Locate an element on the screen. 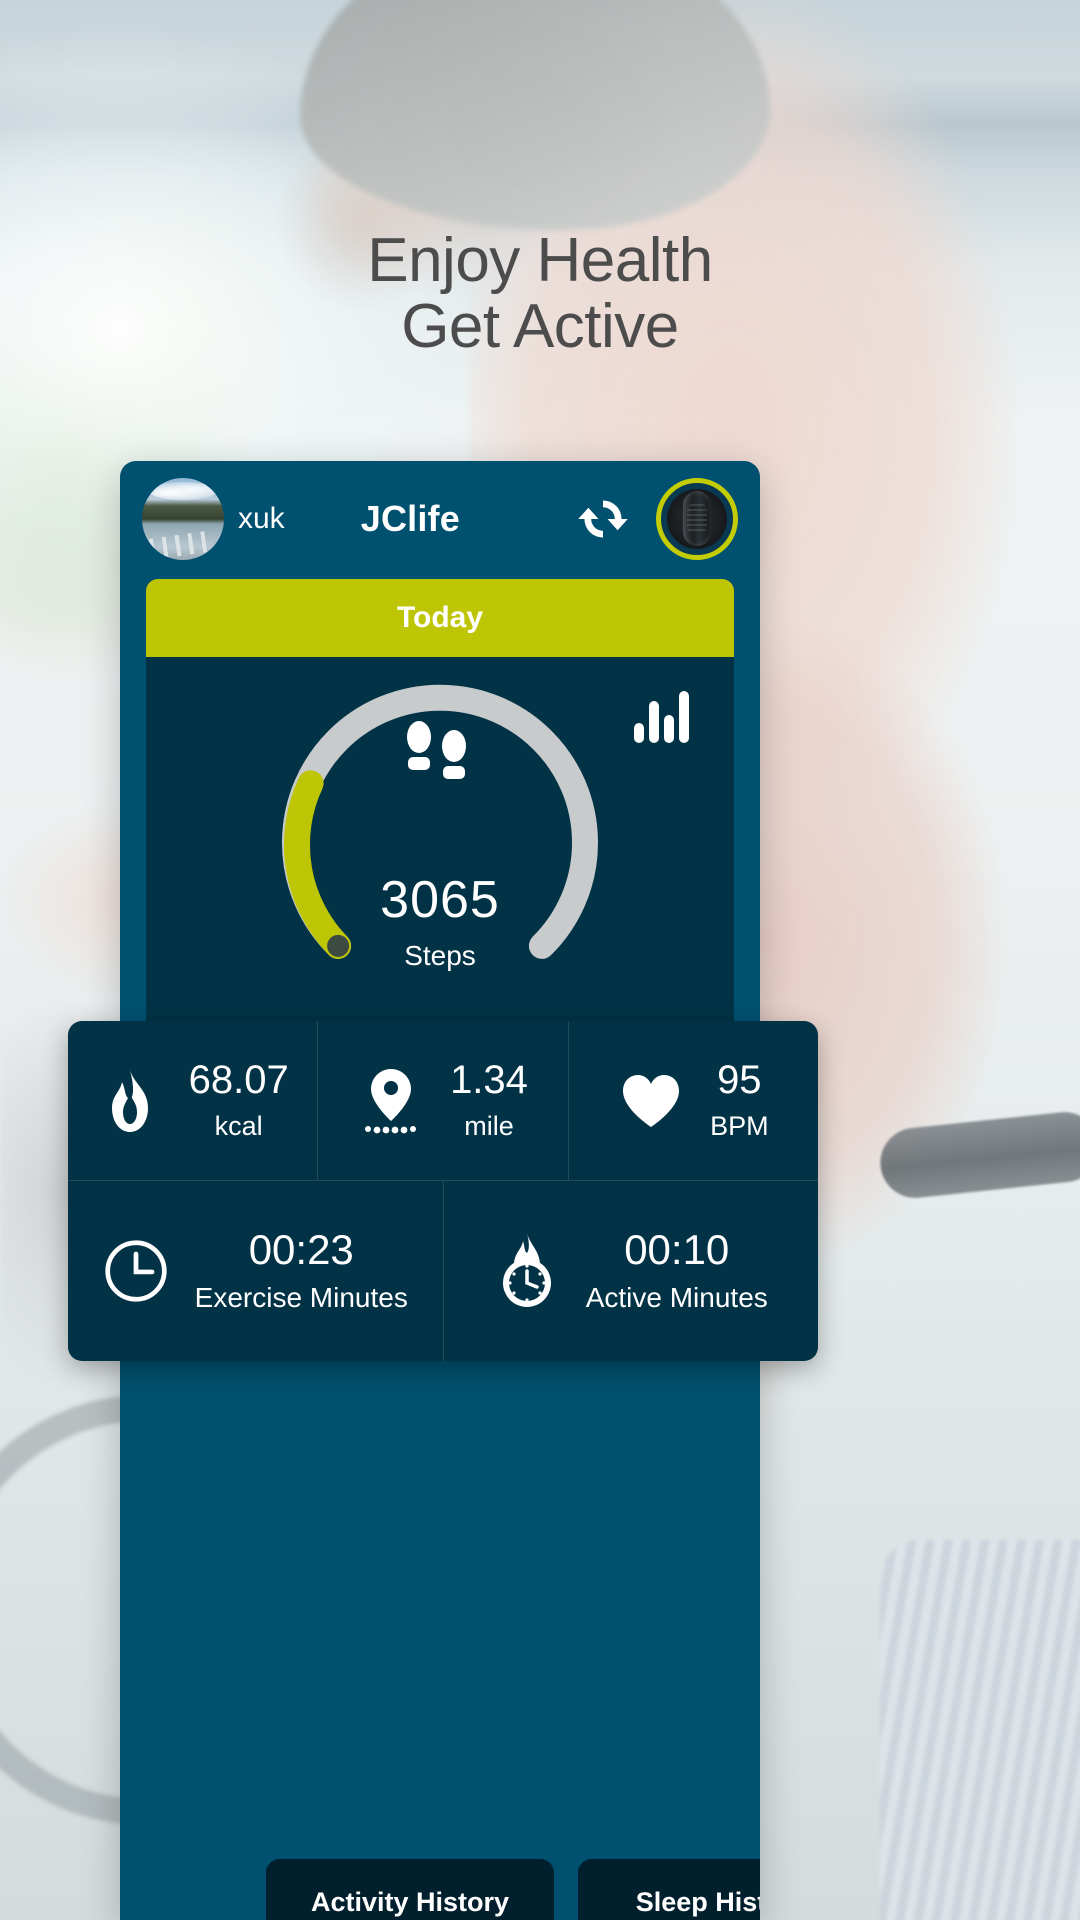  history-cards: Activity History Sleep History is located at coordinates (513, 1889).